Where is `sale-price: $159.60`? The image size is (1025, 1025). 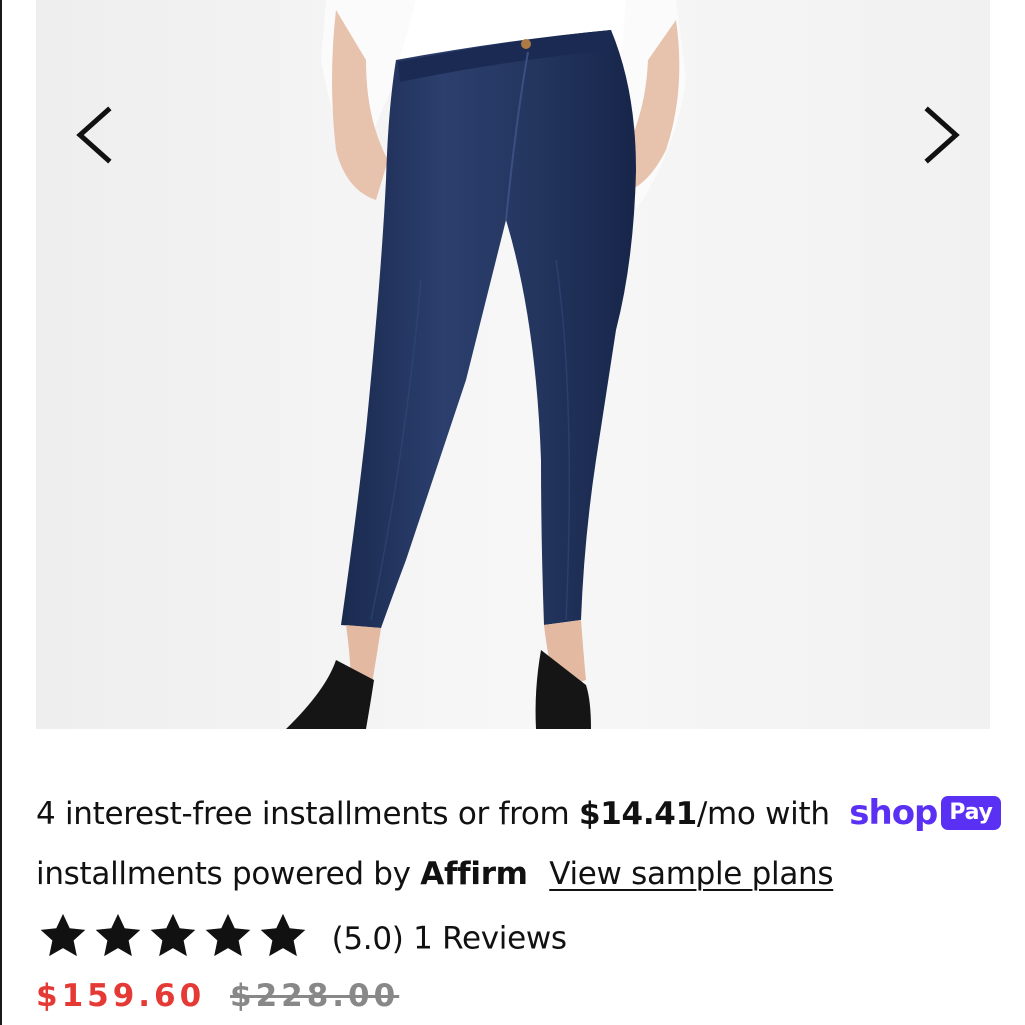 sale-price: $159.60 is located at coordinates (121, 996).